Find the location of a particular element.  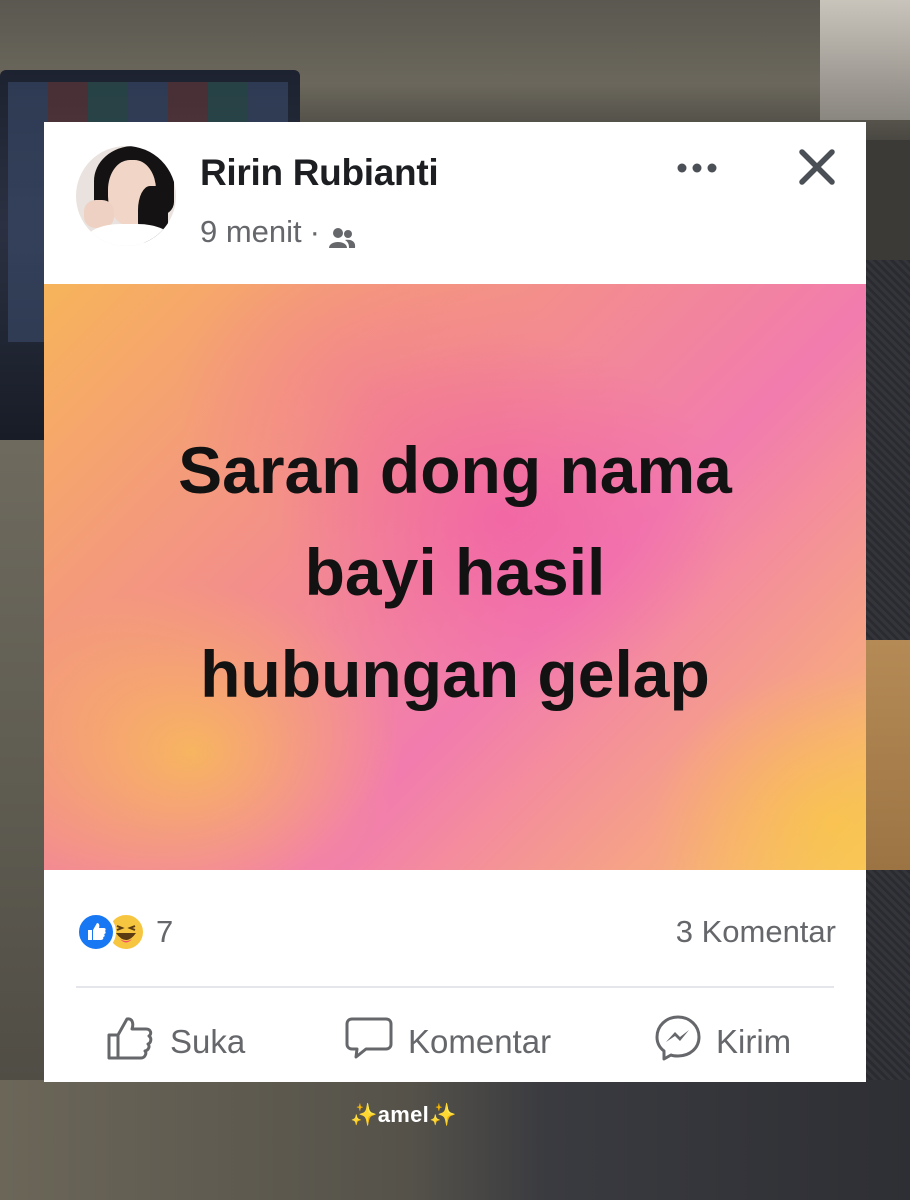

post-actions: Suka Komentar Kirim is located at coordinates (455, 1045).